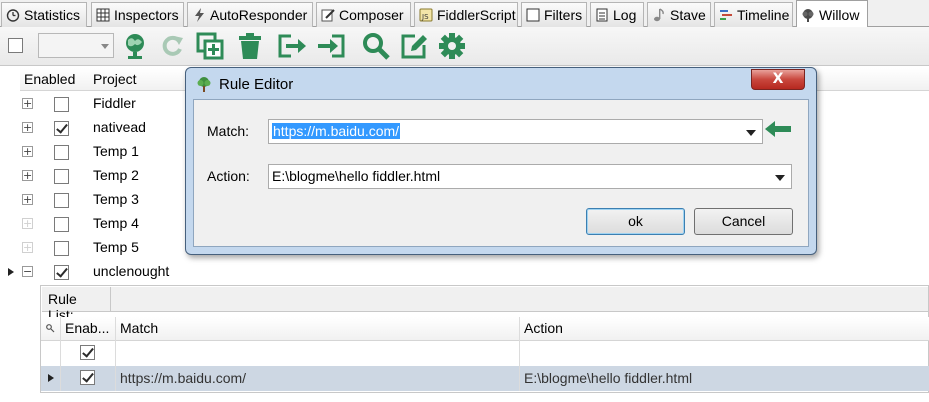  I want to click on action-value: E:\blogme\hello fiddler.html, so click(356, 176).